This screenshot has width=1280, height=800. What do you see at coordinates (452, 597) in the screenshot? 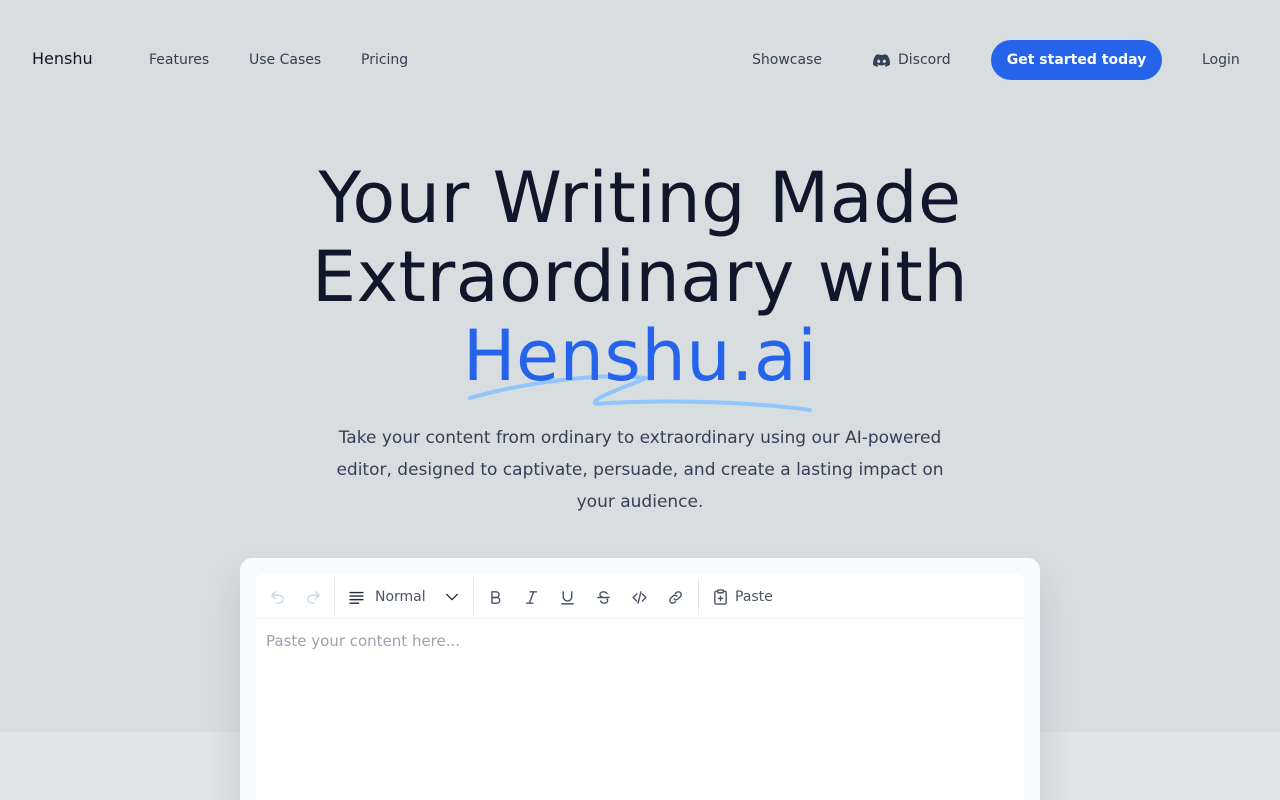
I see `chevron-down-icon` at bounding box center [452, 597].